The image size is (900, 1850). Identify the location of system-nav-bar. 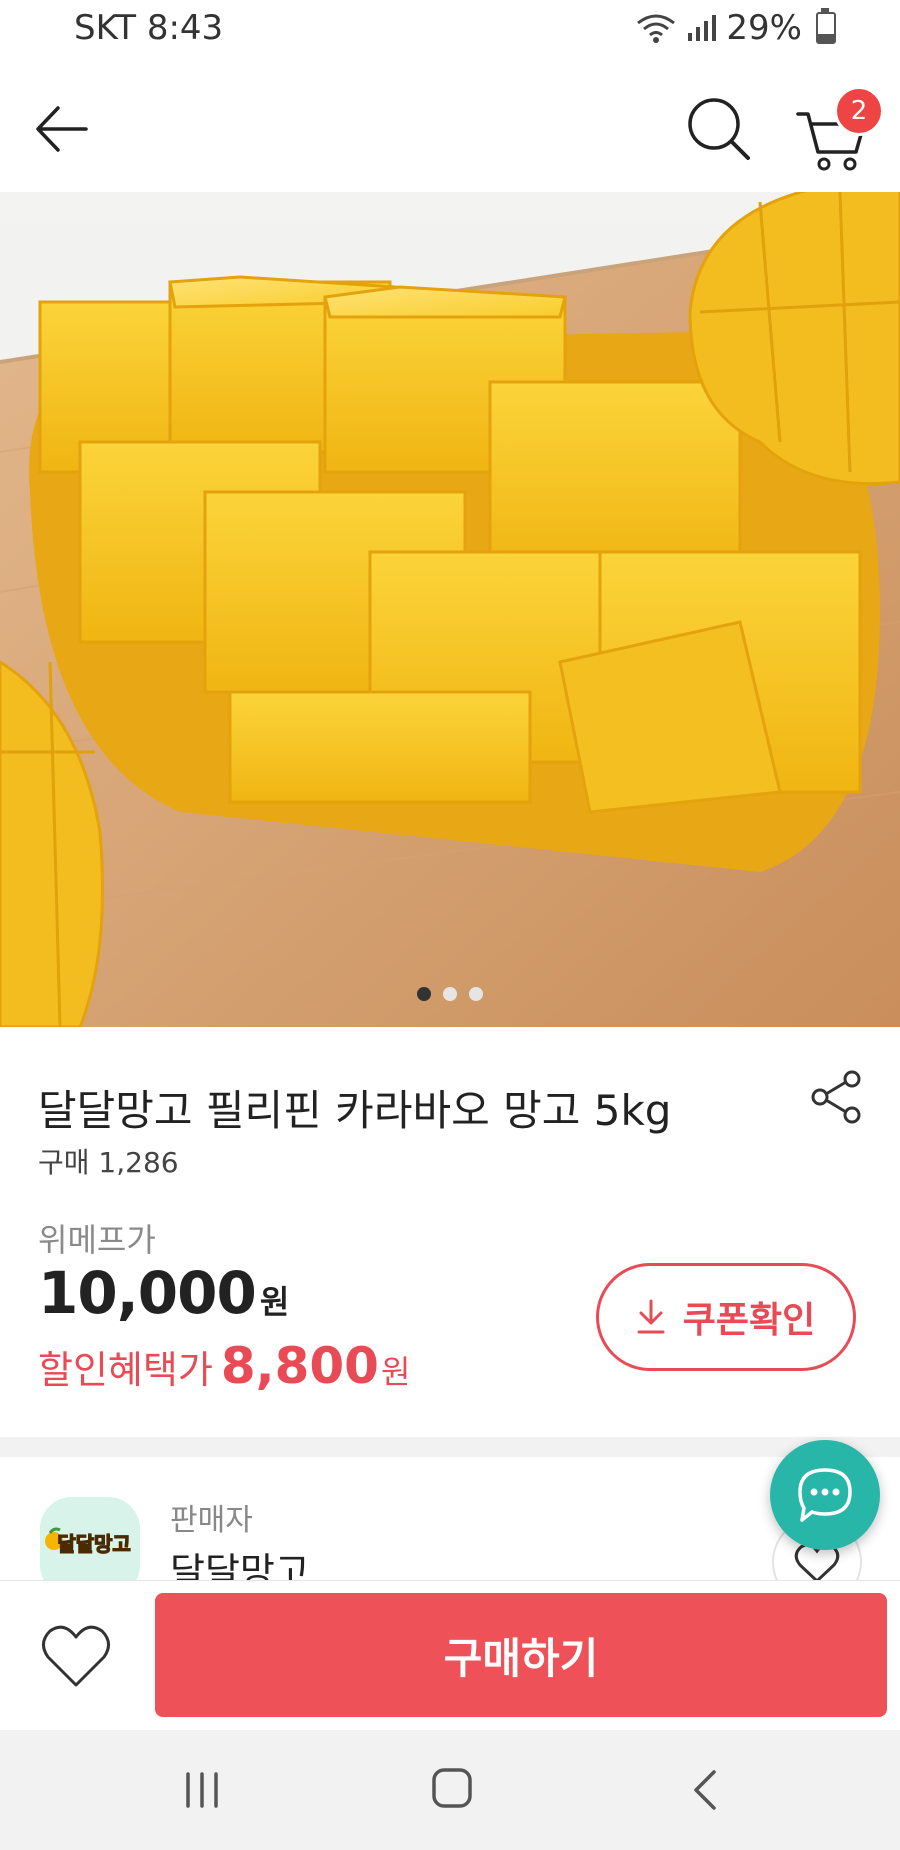
(450, 1790).